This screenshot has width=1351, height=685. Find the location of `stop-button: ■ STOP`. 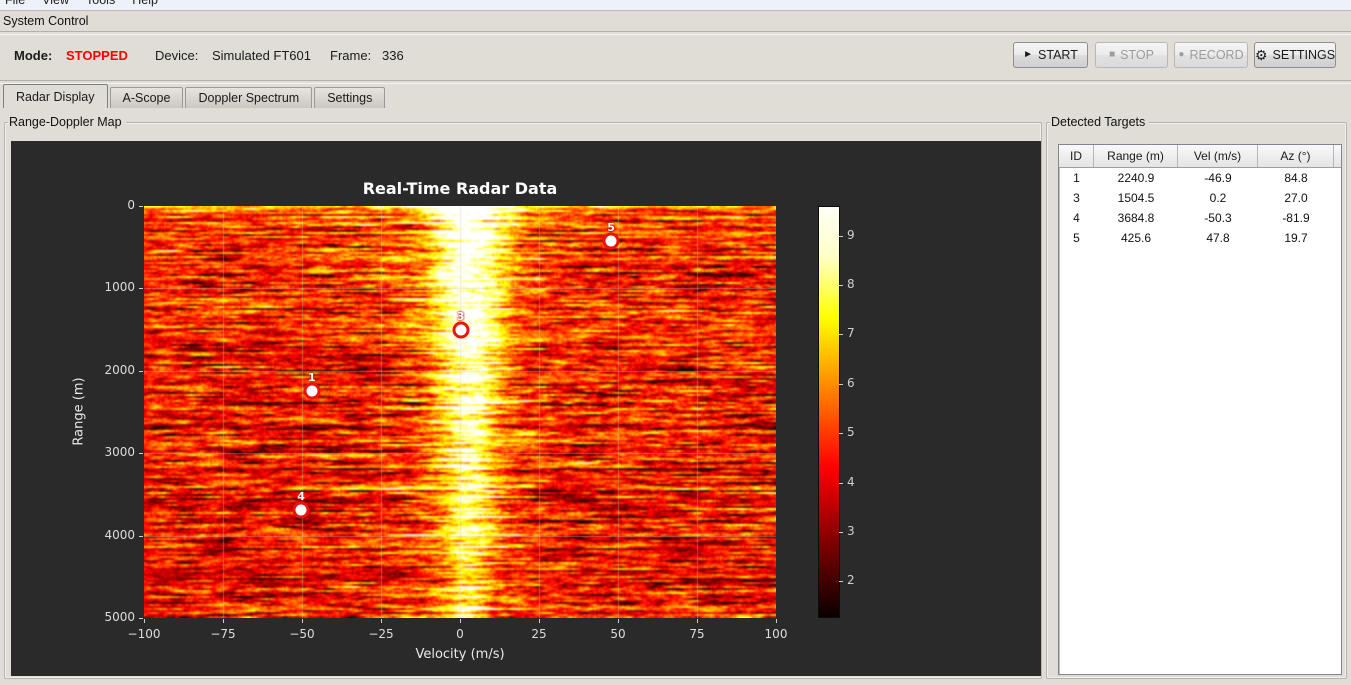

stop-button: ■ STOP is located at coordinates (1131, 55).